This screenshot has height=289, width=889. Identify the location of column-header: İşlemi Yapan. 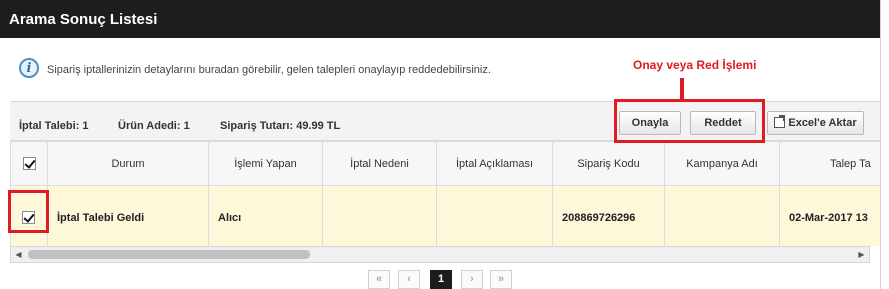
(265, 163).